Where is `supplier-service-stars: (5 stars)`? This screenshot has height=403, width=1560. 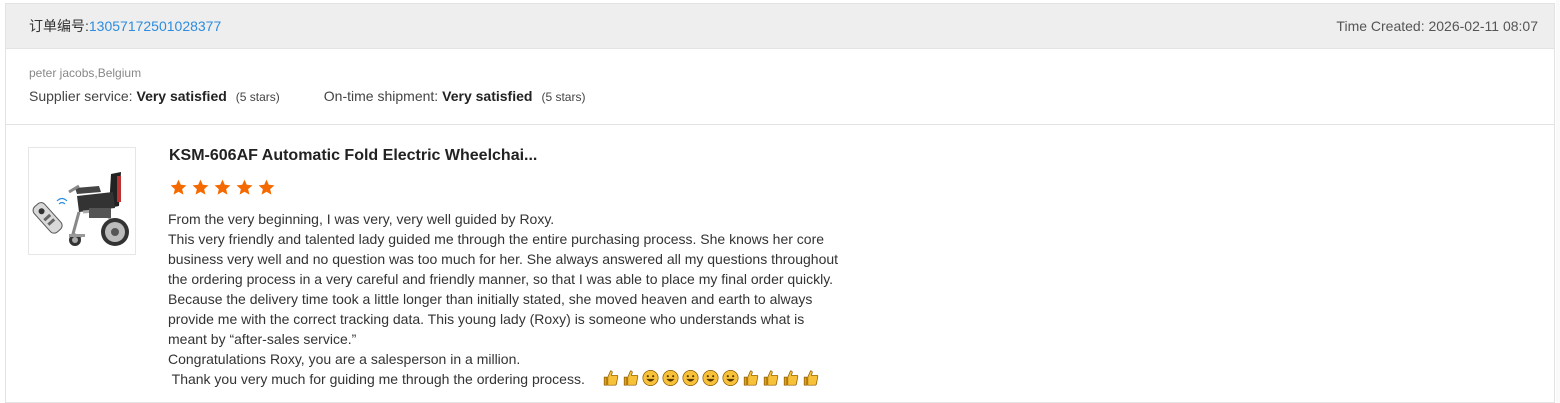 supplier-service-stars: (5 stars) is located at coordinates (257, 97).